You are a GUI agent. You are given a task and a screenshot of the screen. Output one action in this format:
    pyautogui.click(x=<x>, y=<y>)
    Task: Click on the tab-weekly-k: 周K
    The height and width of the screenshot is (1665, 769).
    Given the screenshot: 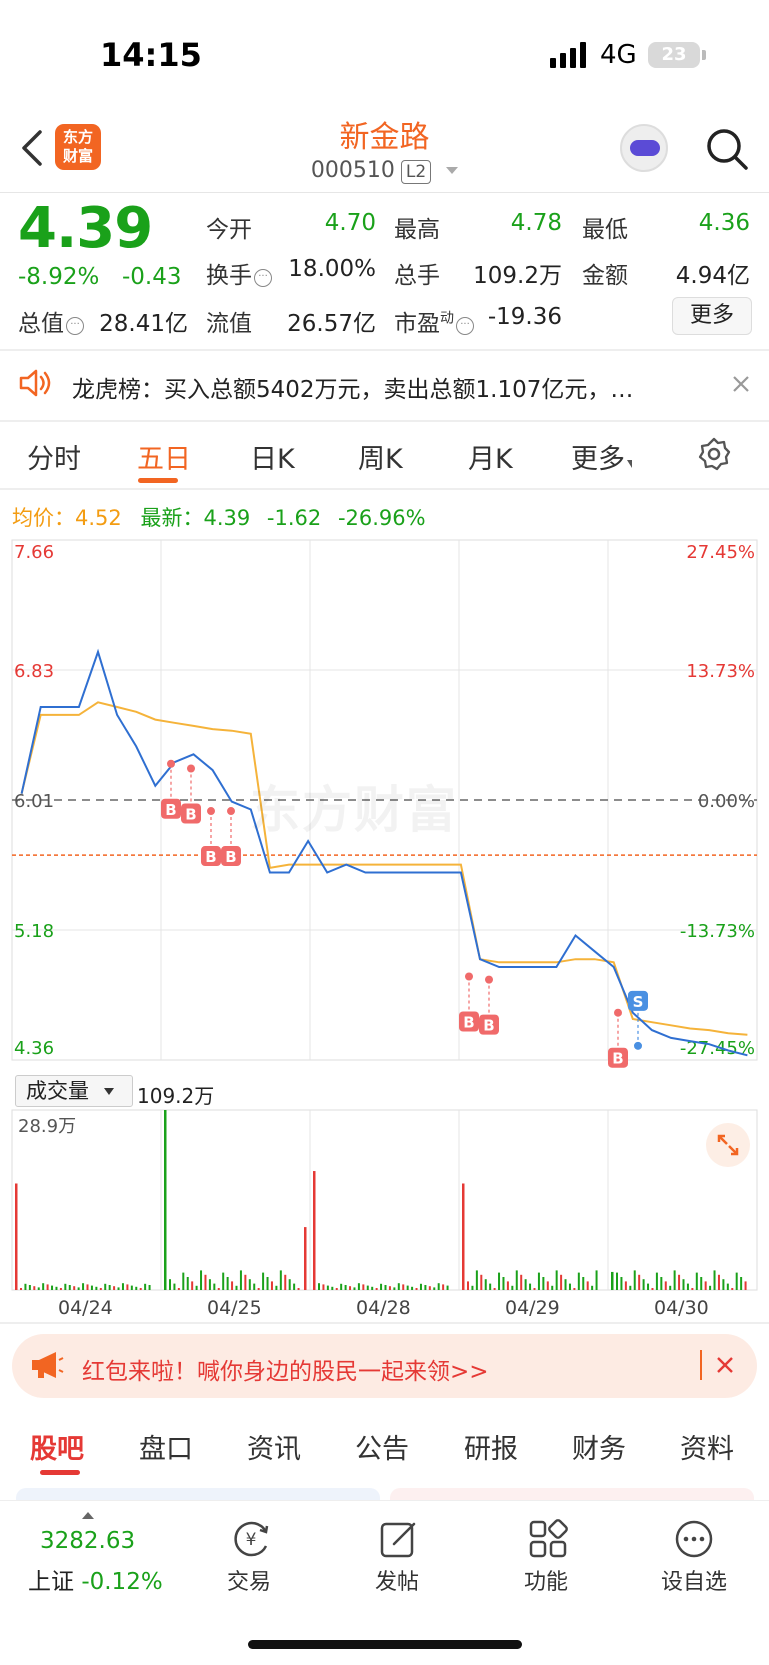 What is the action you would take?
    pyautogui.click(x=380, y=456)
    